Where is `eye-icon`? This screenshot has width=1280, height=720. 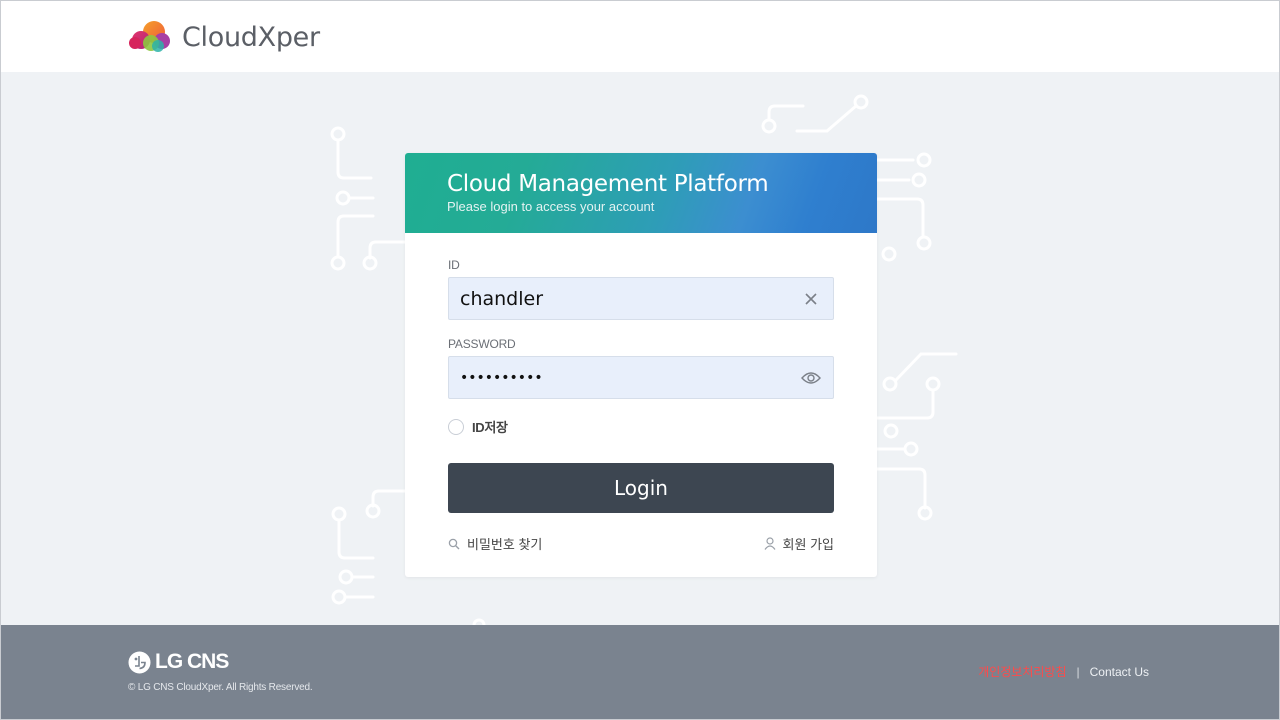
eye-icon is located at coordinates (811, 378).